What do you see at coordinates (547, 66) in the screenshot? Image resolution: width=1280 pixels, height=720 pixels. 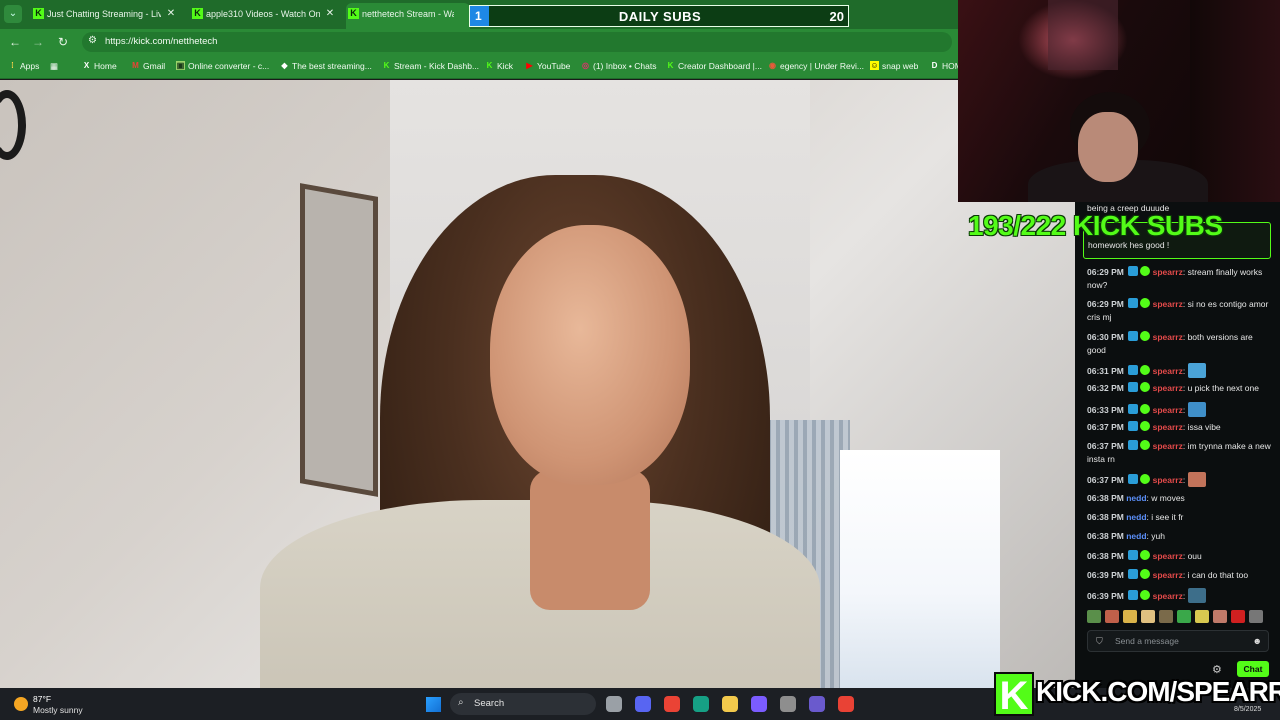 I see `bookmark-youtube: ▶ YouTube` at bounding box center [547, 66].